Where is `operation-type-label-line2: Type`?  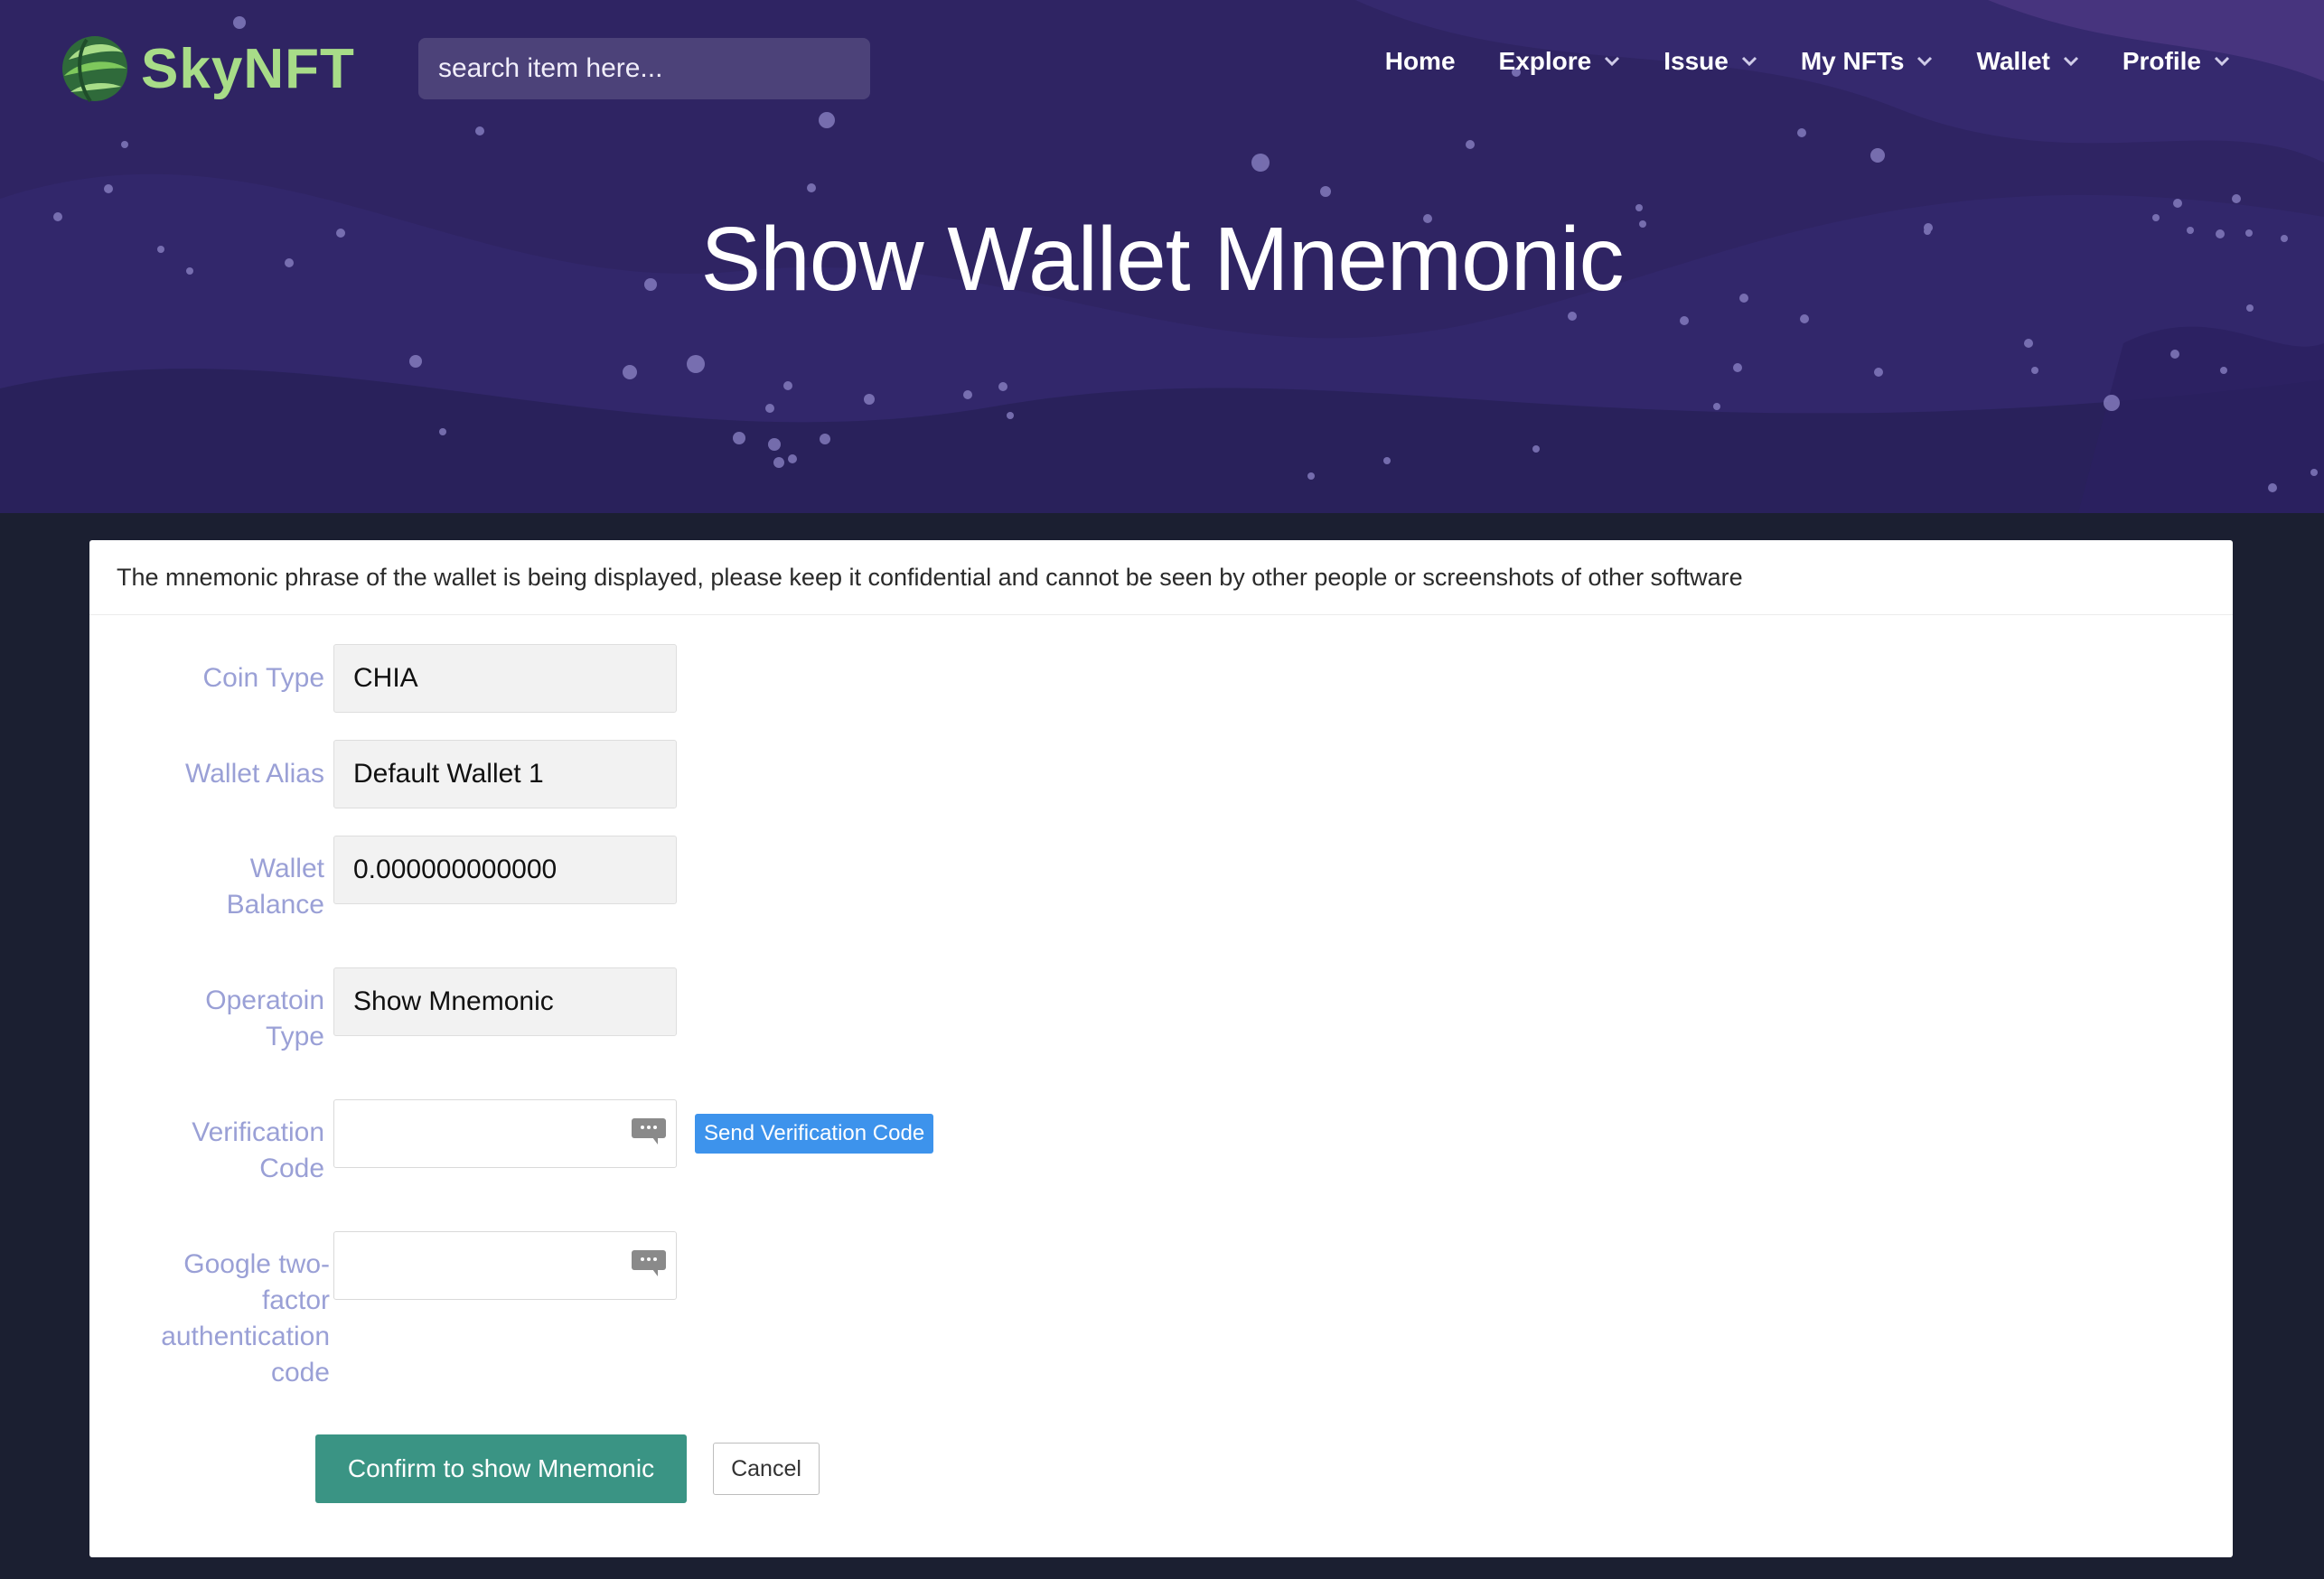 operation-type-label-line2: Type is located at coordinates (294, 1036).